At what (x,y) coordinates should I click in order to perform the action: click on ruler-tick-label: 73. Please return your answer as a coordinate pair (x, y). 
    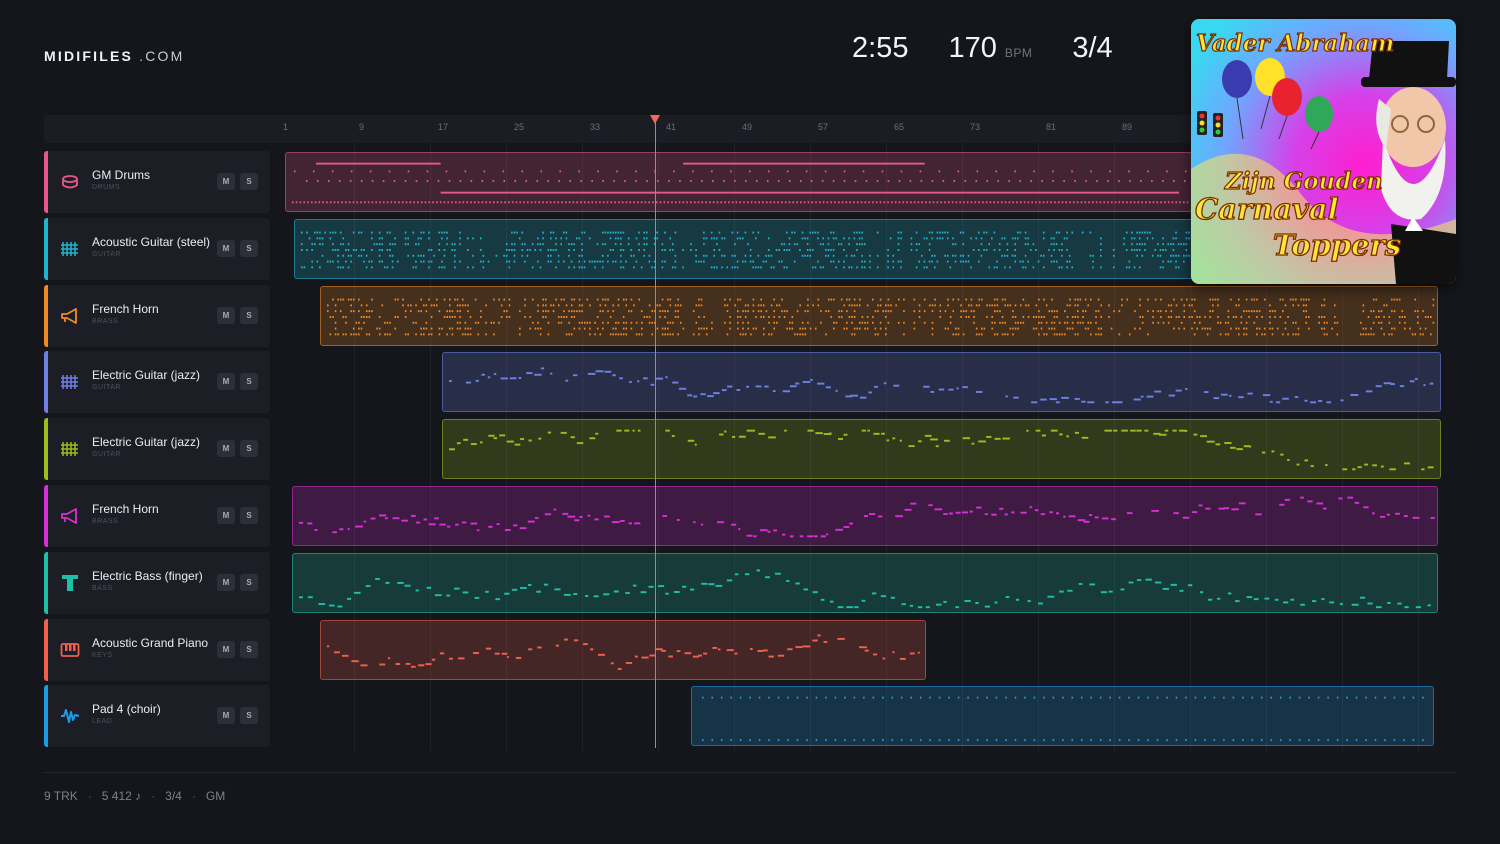
    Looking at the image, I should click on (975, 127).